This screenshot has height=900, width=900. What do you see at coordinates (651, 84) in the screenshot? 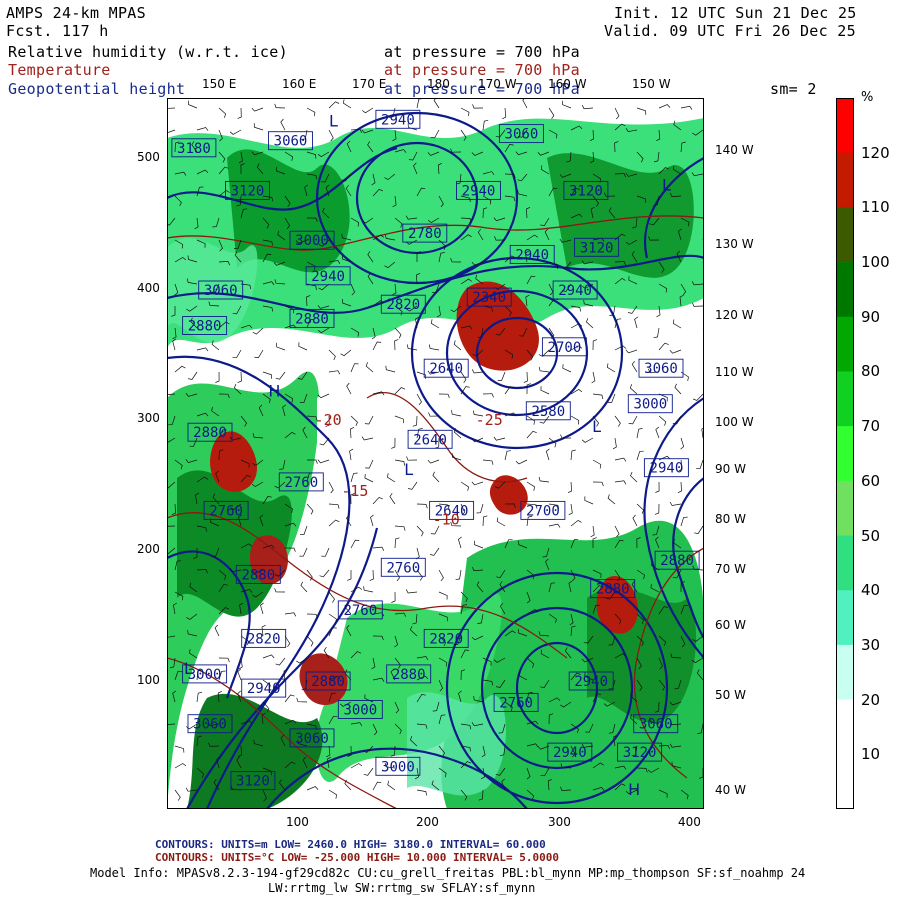
I see `top-lon-label: 150 W` at bounding box center [651, 84].